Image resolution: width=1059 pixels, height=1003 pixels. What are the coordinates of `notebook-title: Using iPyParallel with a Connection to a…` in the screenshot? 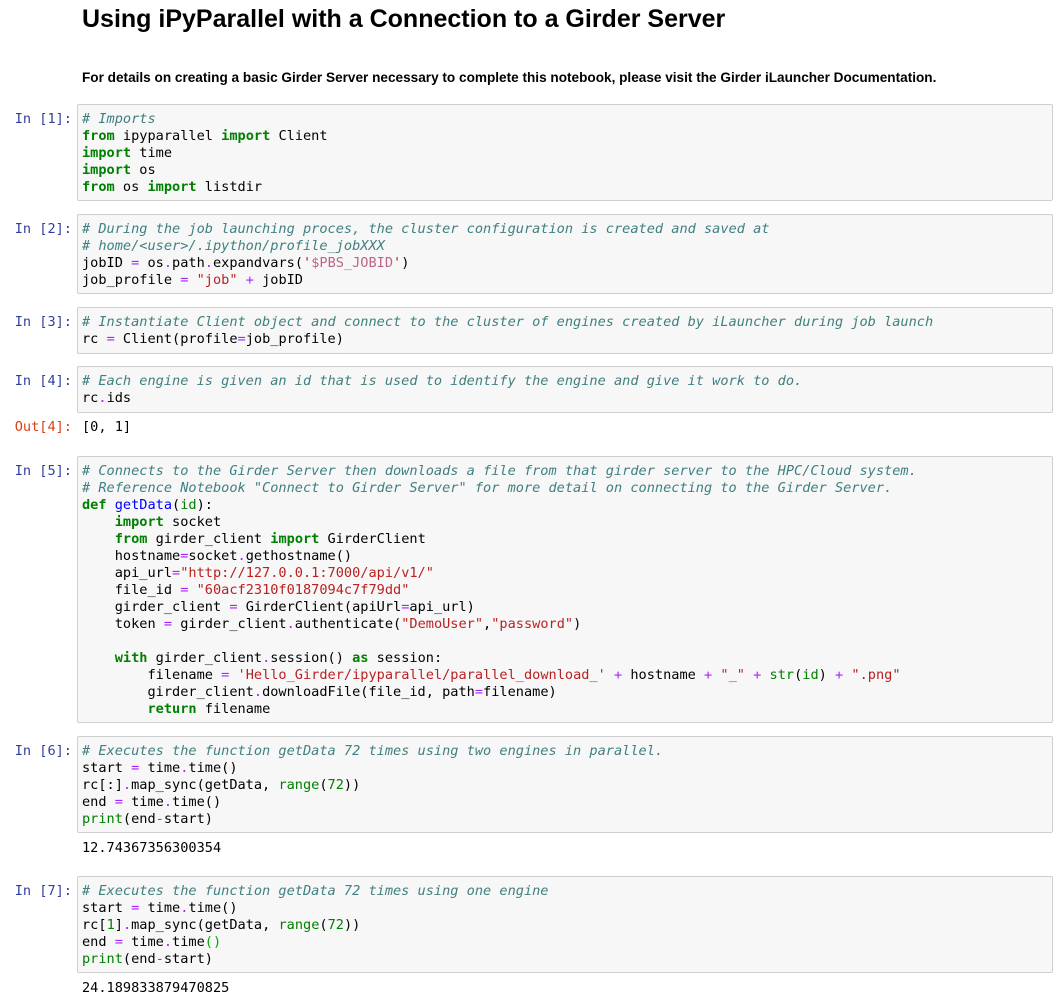 It's located at (404, 19).